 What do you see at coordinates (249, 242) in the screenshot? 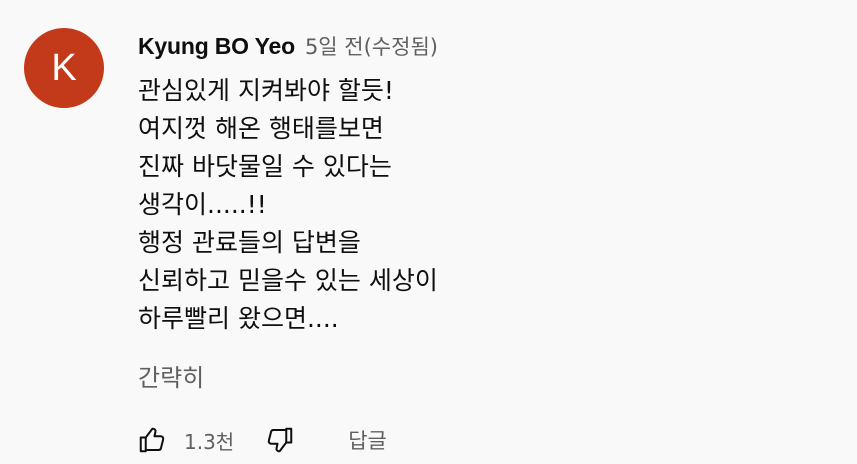
I see `comment-line: 행정 관료들의 답변을` at bounding box center [249, 242].